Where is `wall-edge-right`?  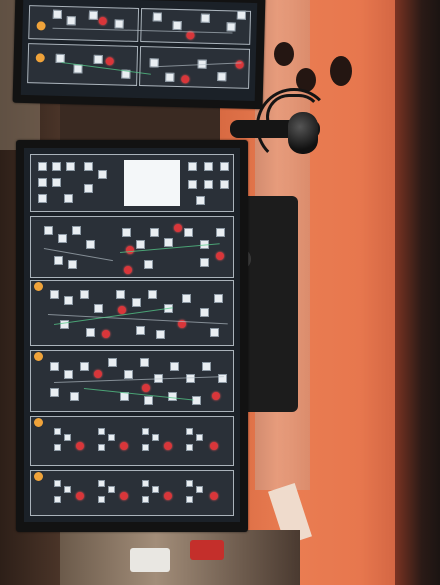
wall-edge-right is located at coordinates (417, 292).